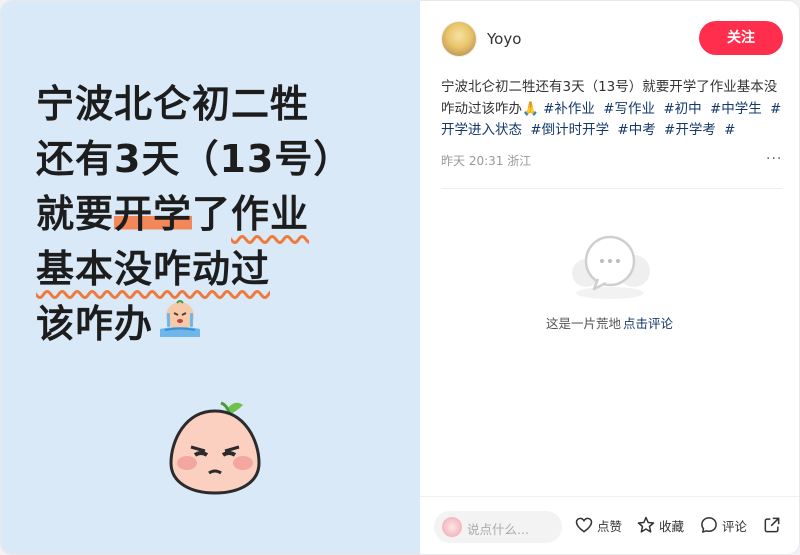 Image resolution: width=800 pixels, height=555 pixels. I want to click on headline-highlight: 开学, so click(153, 214).